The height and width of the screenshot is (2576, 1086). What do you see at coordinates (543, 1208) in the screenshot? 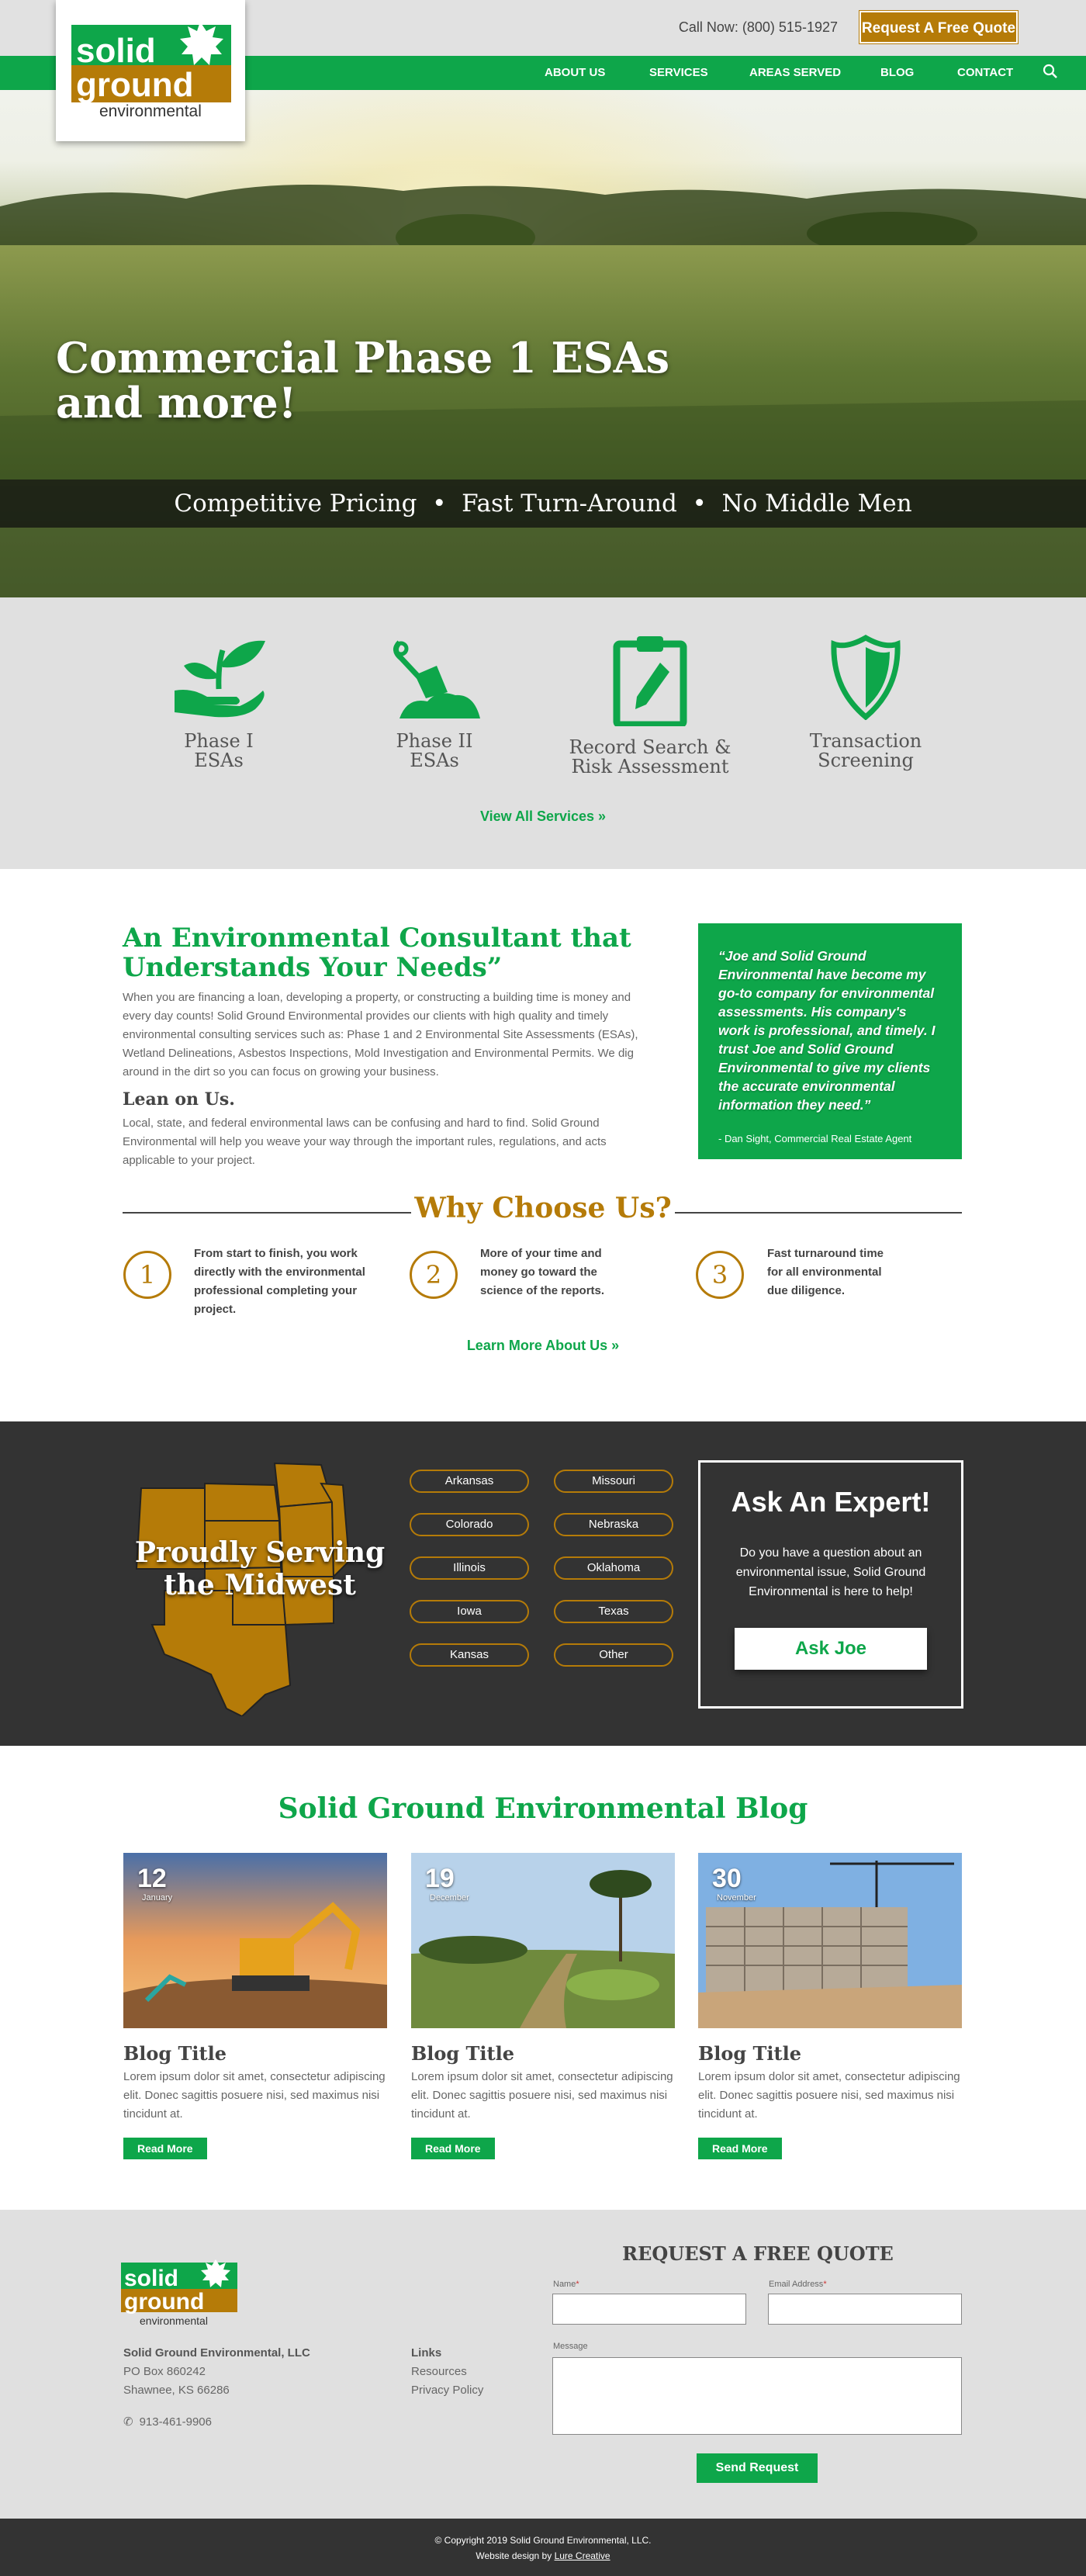
I see `why-choose-us-title: Why Choose Us?` at bounding box center [543, 1208].